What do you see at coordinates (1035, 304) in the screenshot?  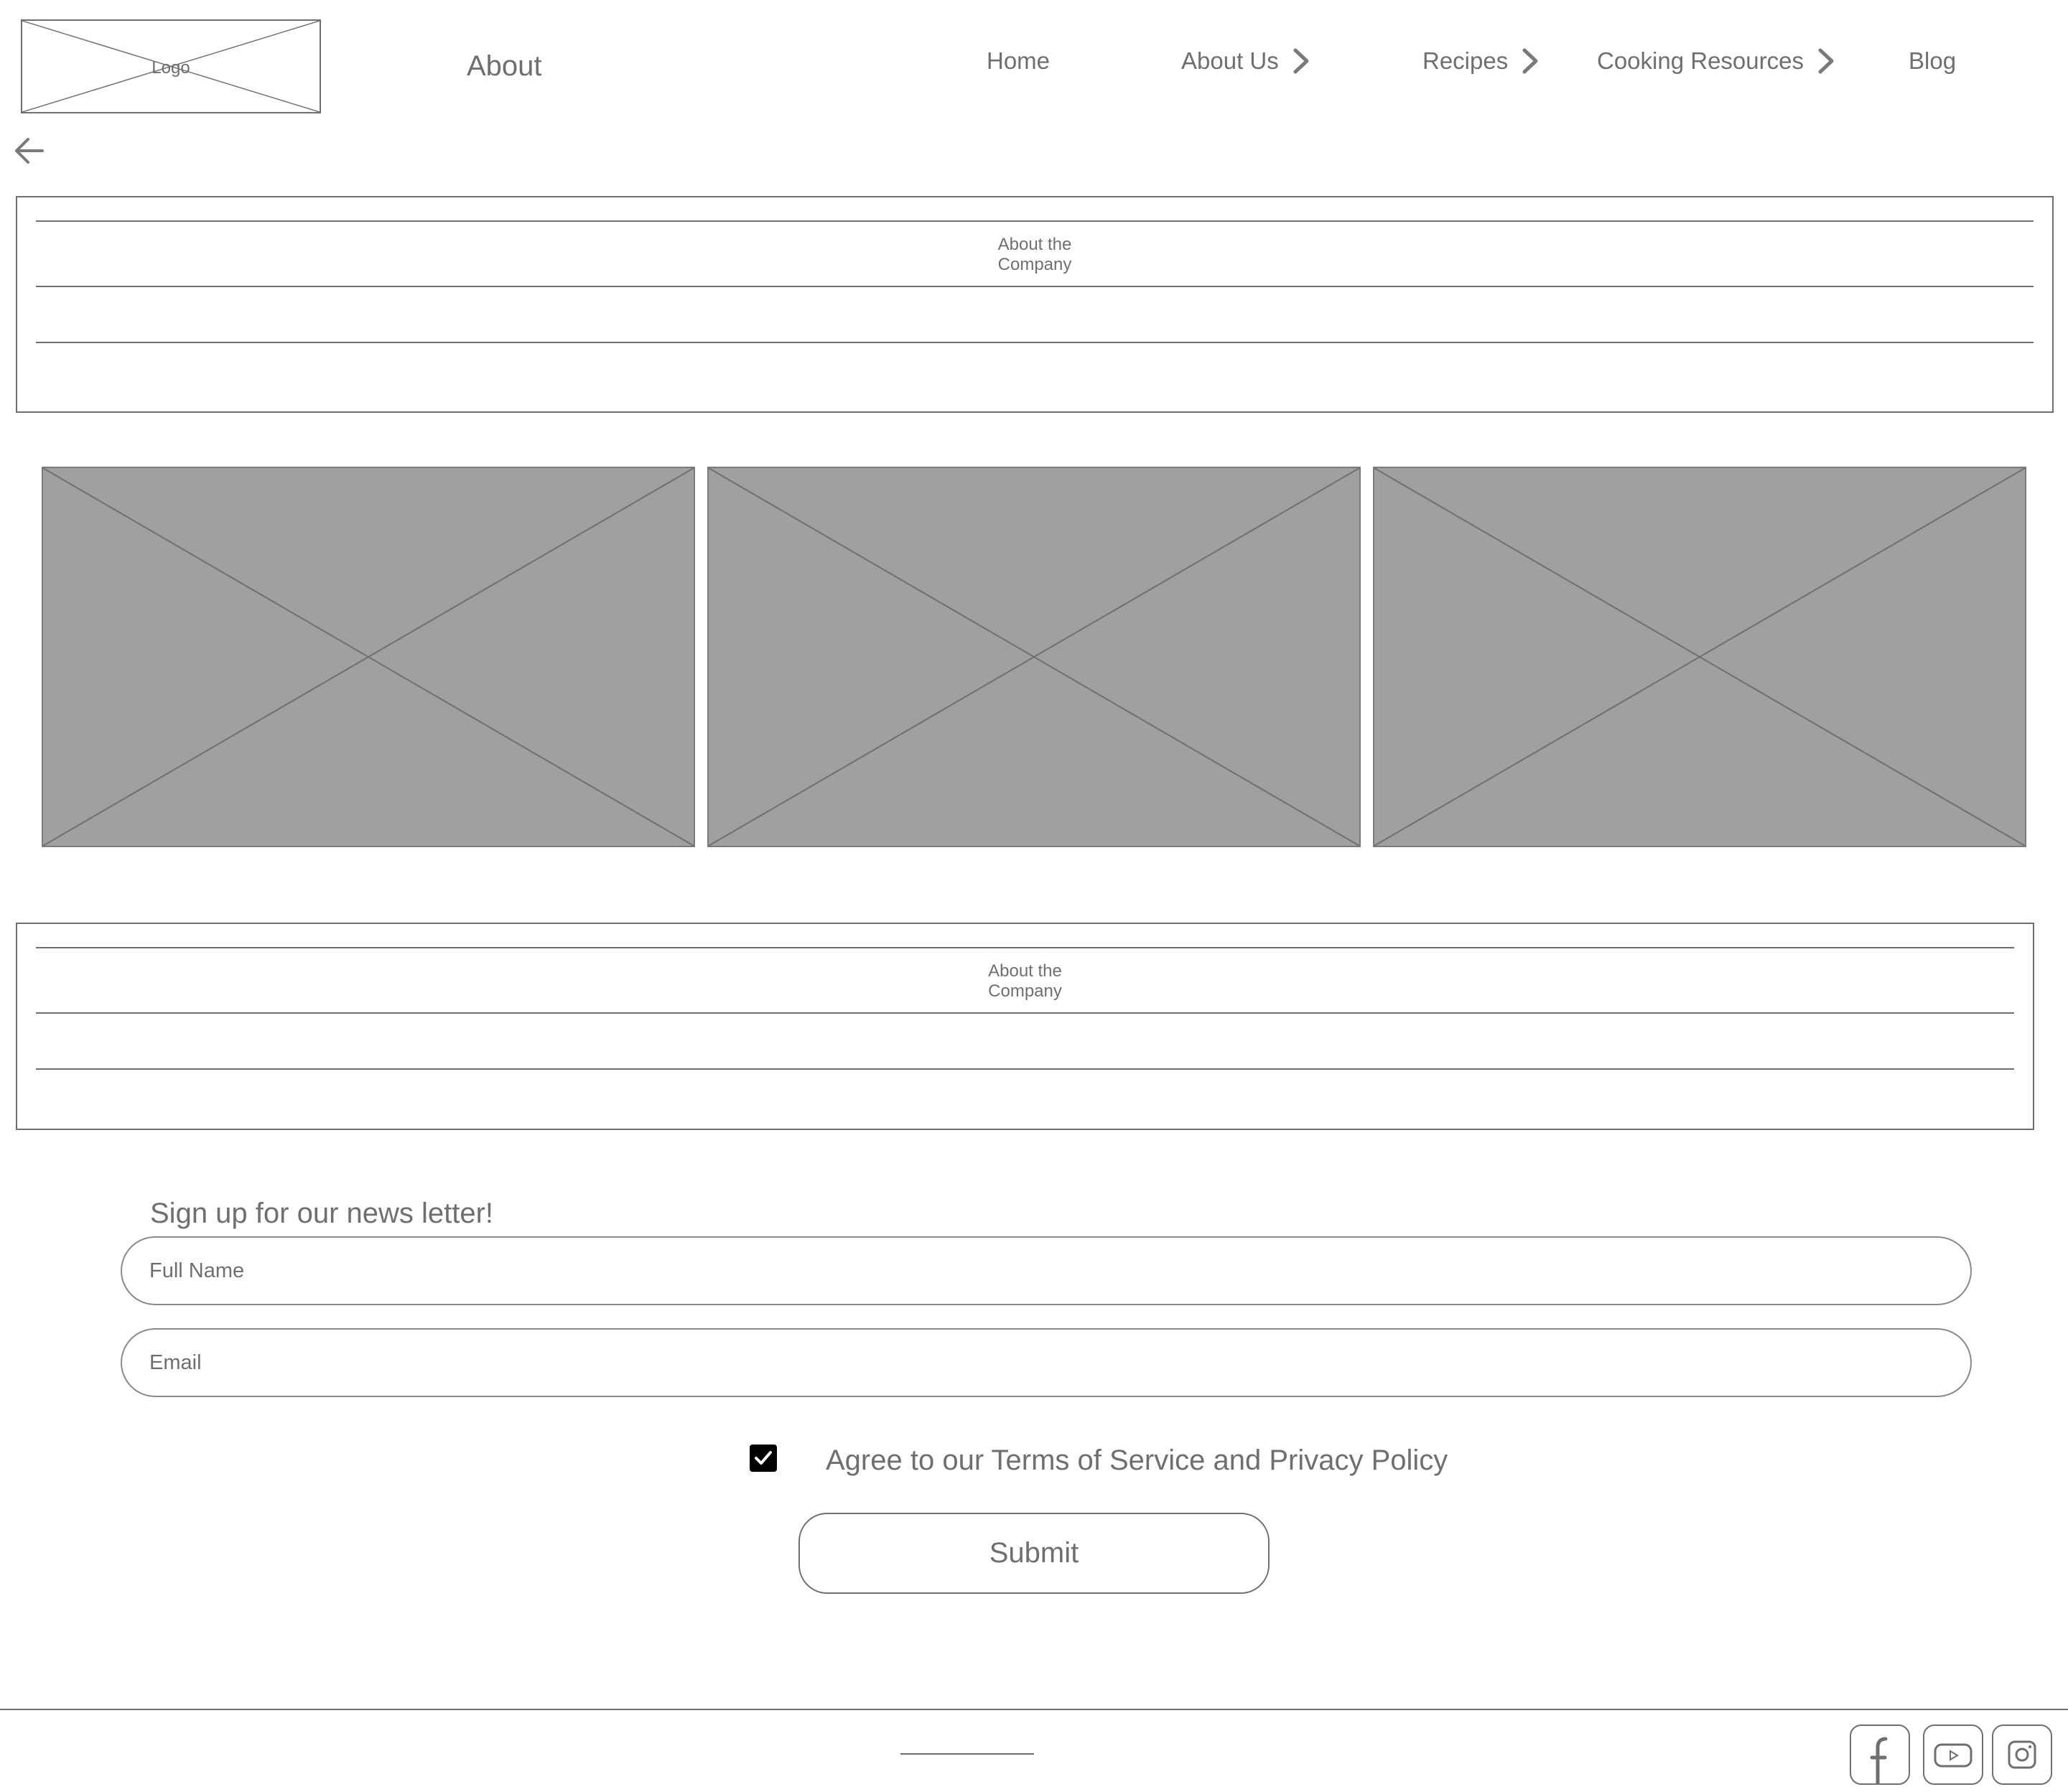 I see `about-company-section-top: About the Company` at bounding box center [1035, 304].